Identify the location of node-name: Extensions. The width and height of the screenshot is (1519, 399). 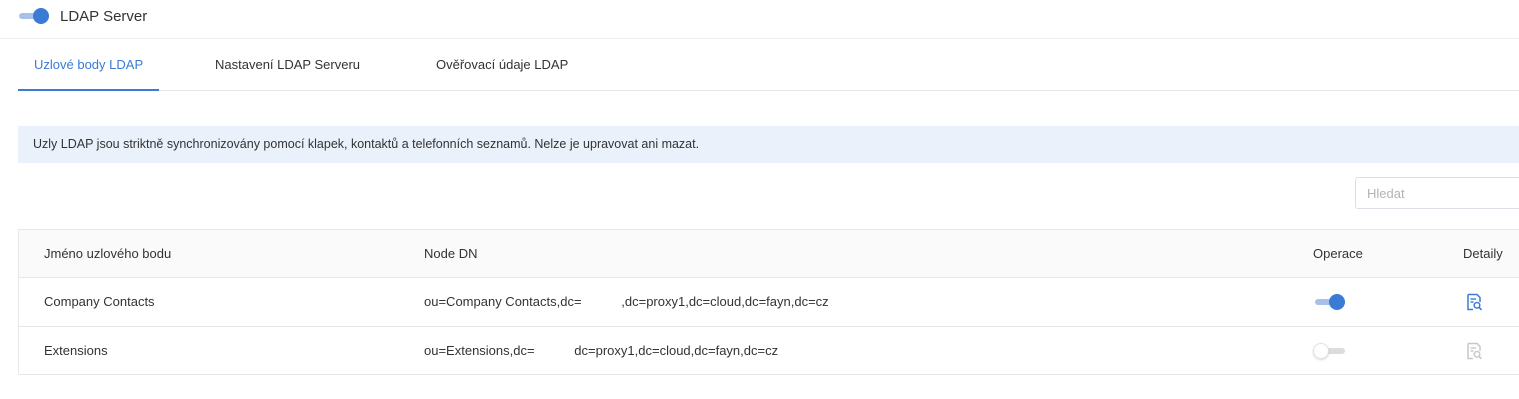
(76, 350).